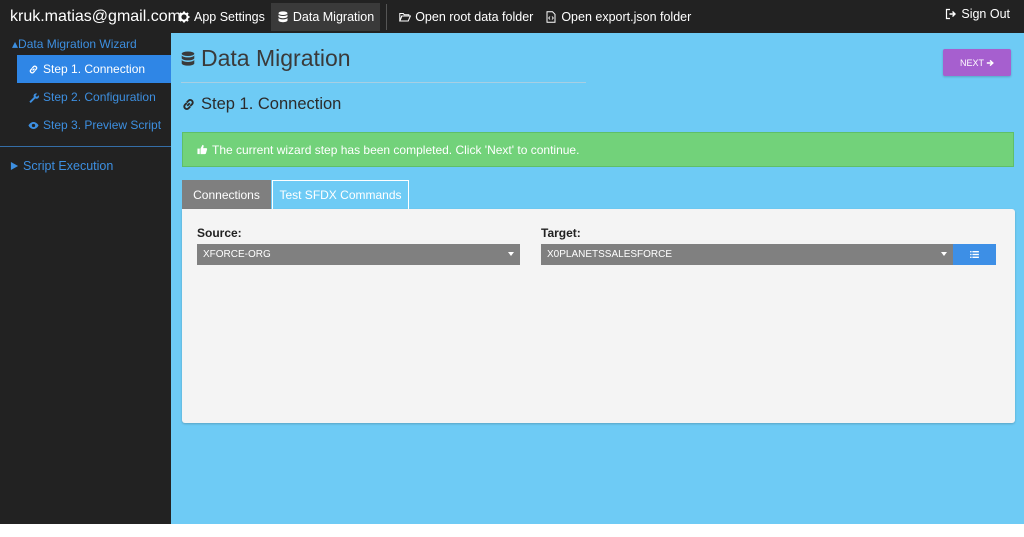  I want to click on thumbs-up-icon, so click(202, 149).